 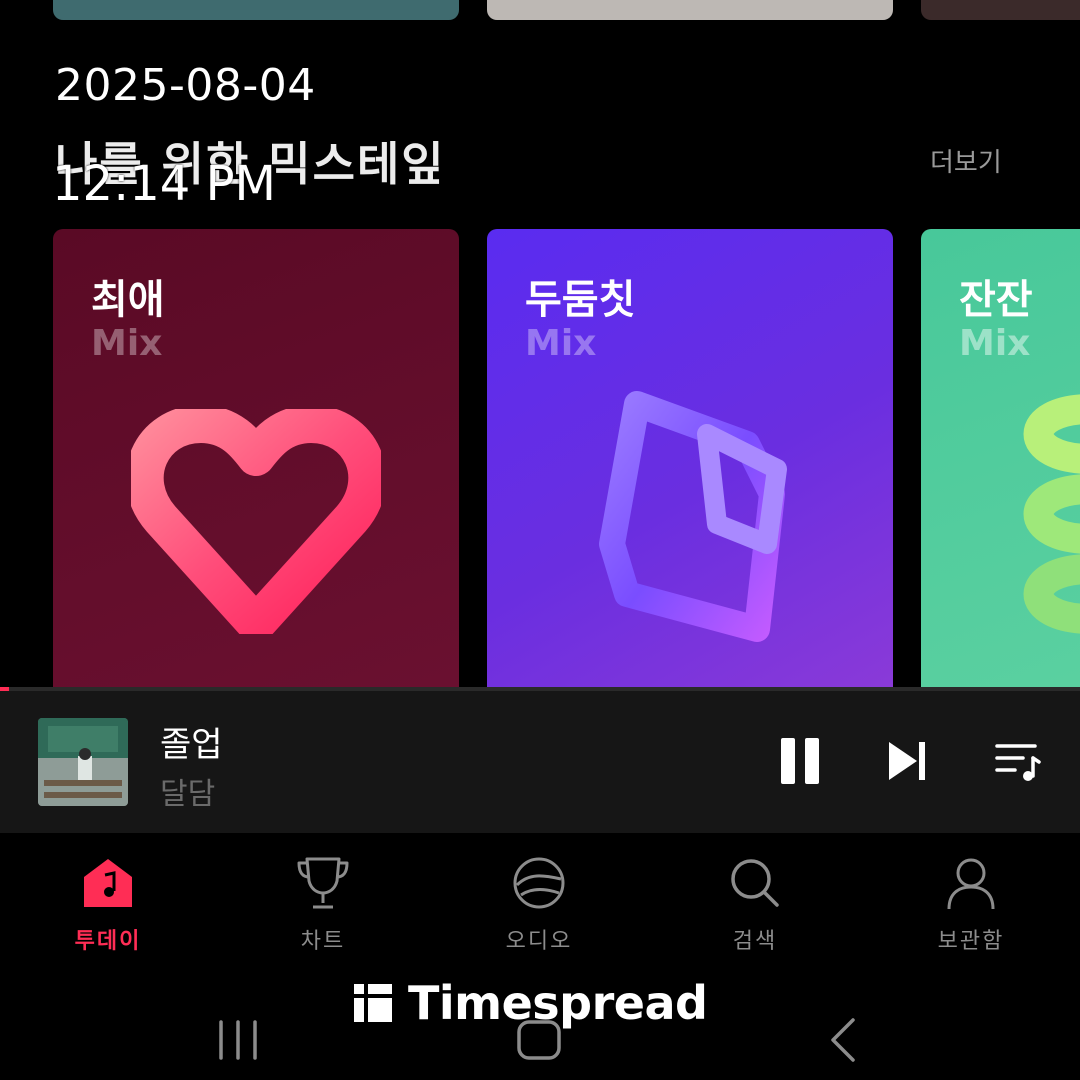 I want to click on album-art-image, so click(x=83, y=762).